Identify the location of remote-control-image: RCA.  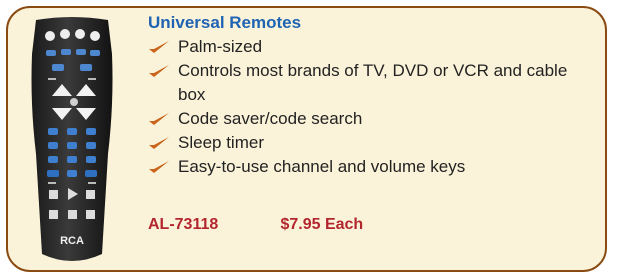
(72, 142).